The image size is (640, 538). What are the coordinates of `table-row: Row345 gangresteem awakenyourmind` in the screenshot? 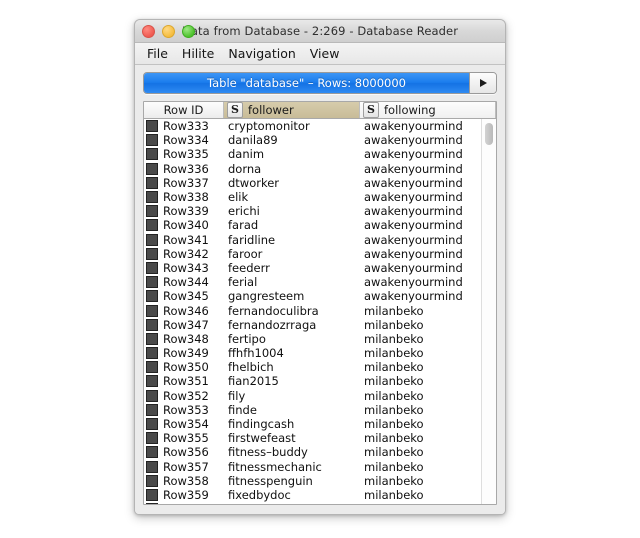 It's located at (320, 296).